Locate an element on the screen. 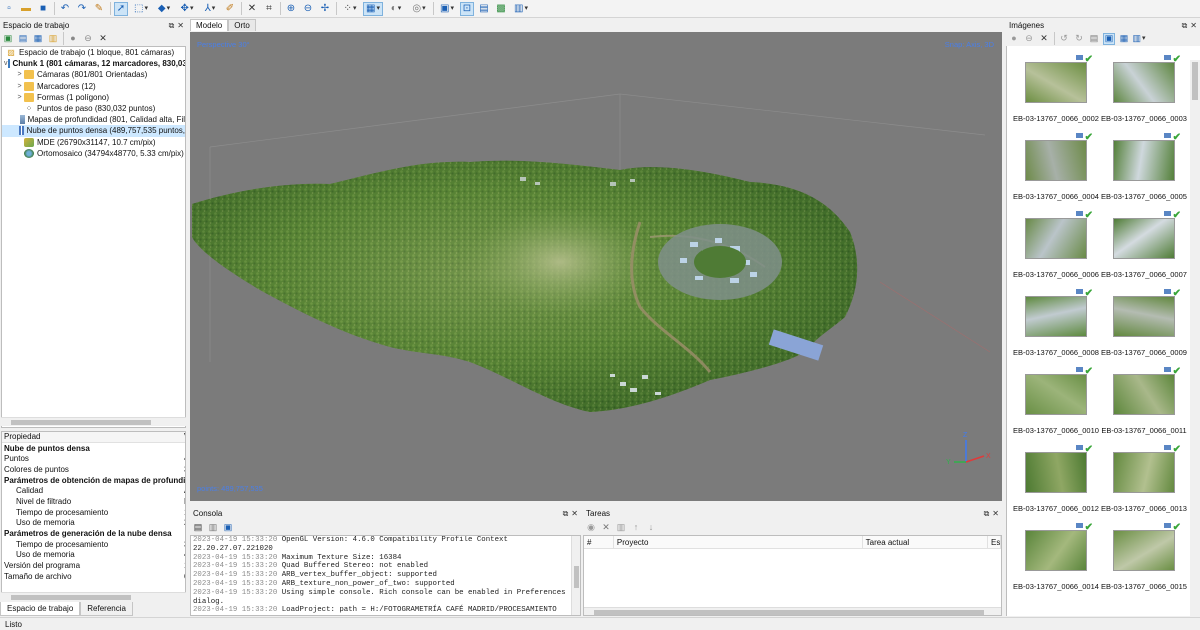 This screenshot has width=1200, height=630. tree-item: > Cámaras (801/801 Orientadas) is located at coordinates (93, 74).